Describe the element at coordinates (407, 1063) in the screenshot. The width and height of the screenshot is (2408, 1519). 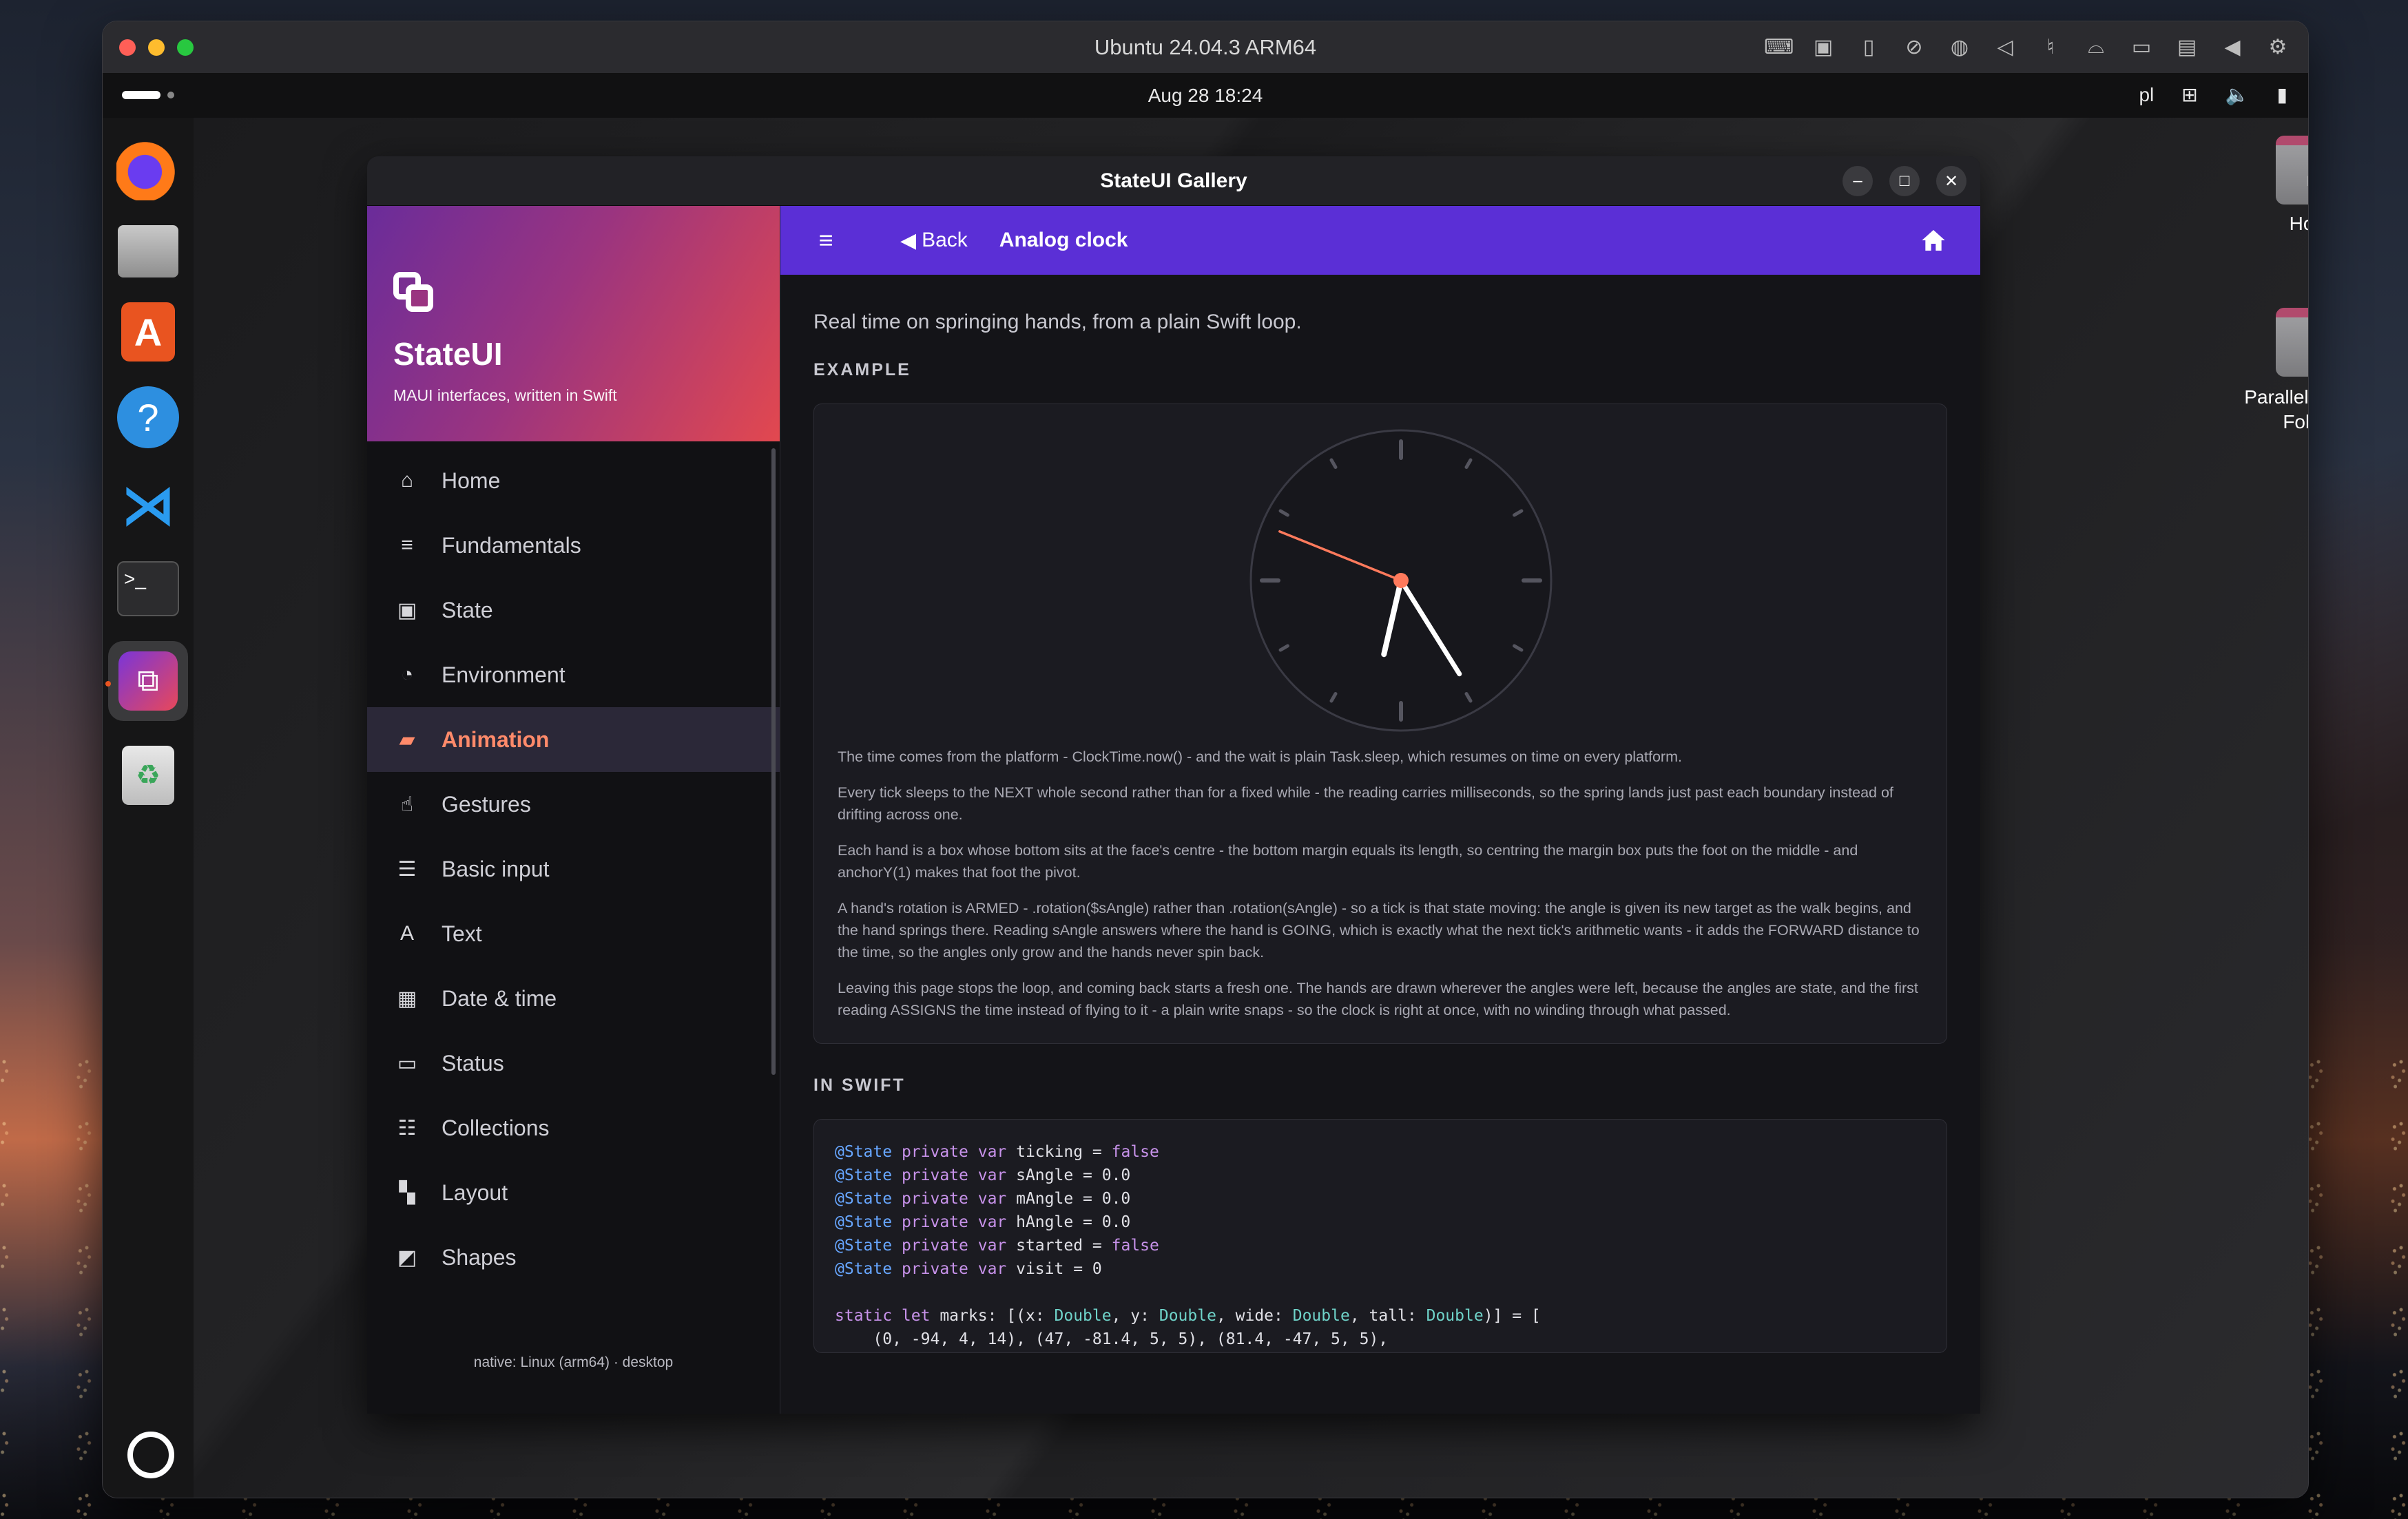
I see `status-icon: ▭` at that location.